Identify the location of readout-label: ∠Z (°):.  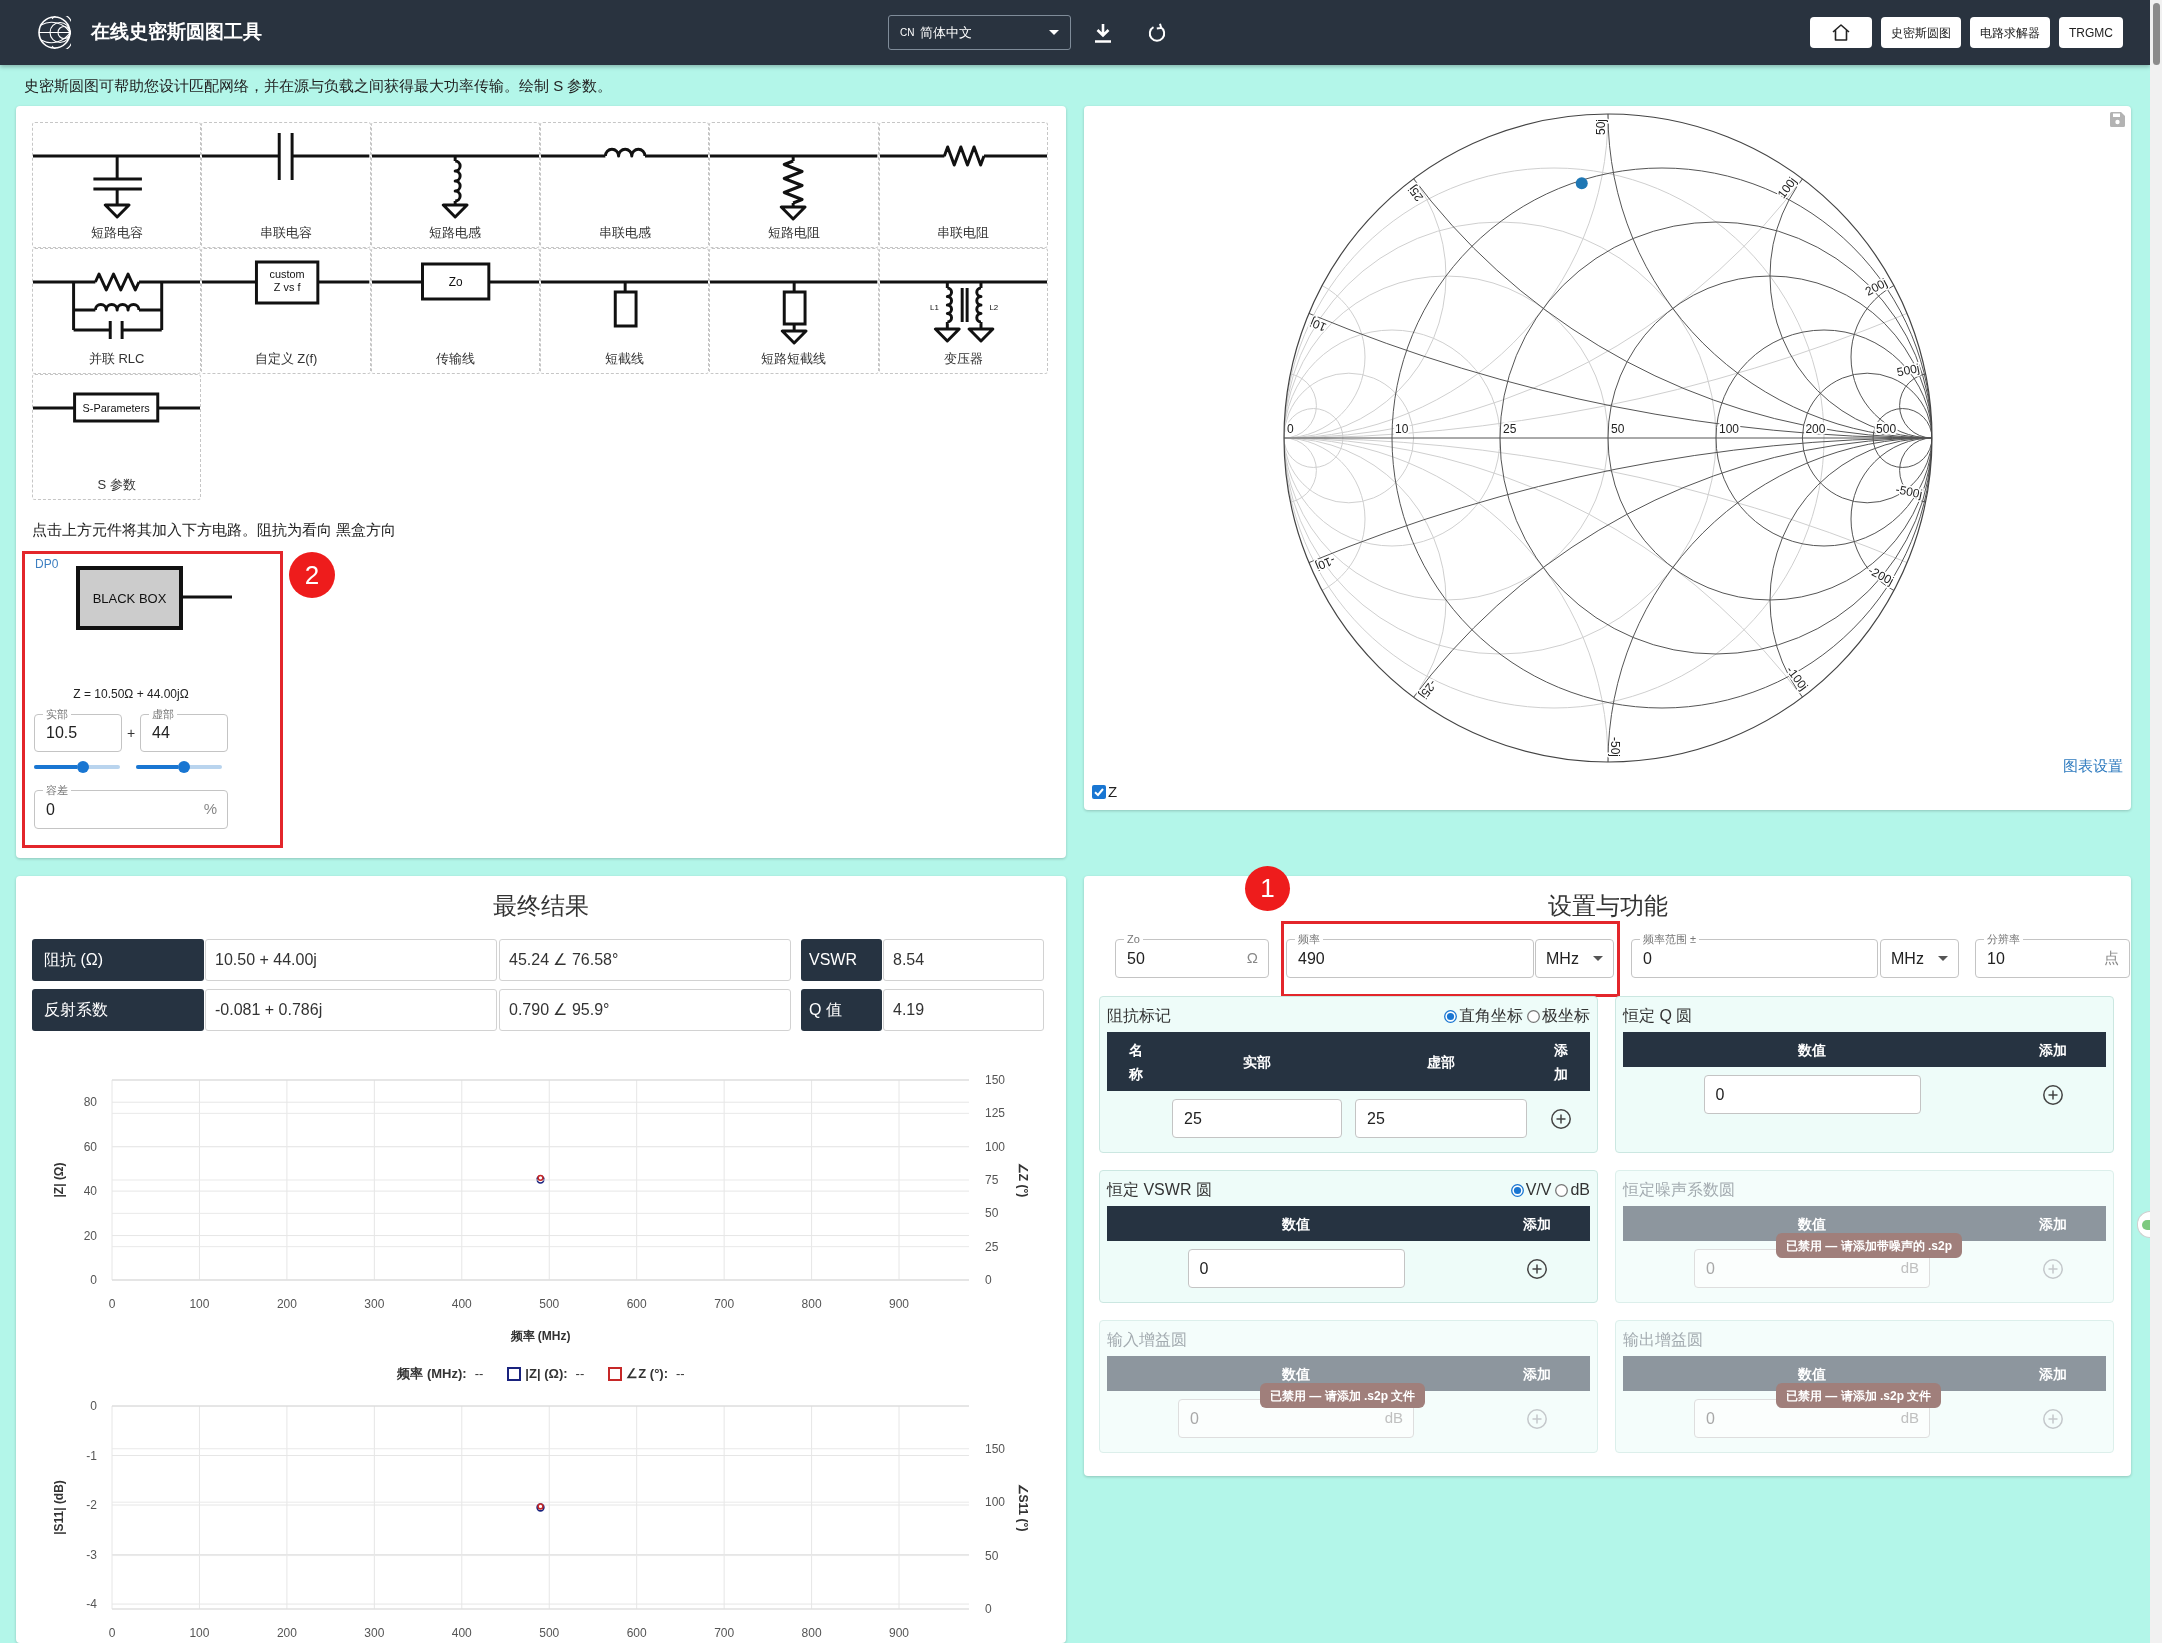
(647, 1374).